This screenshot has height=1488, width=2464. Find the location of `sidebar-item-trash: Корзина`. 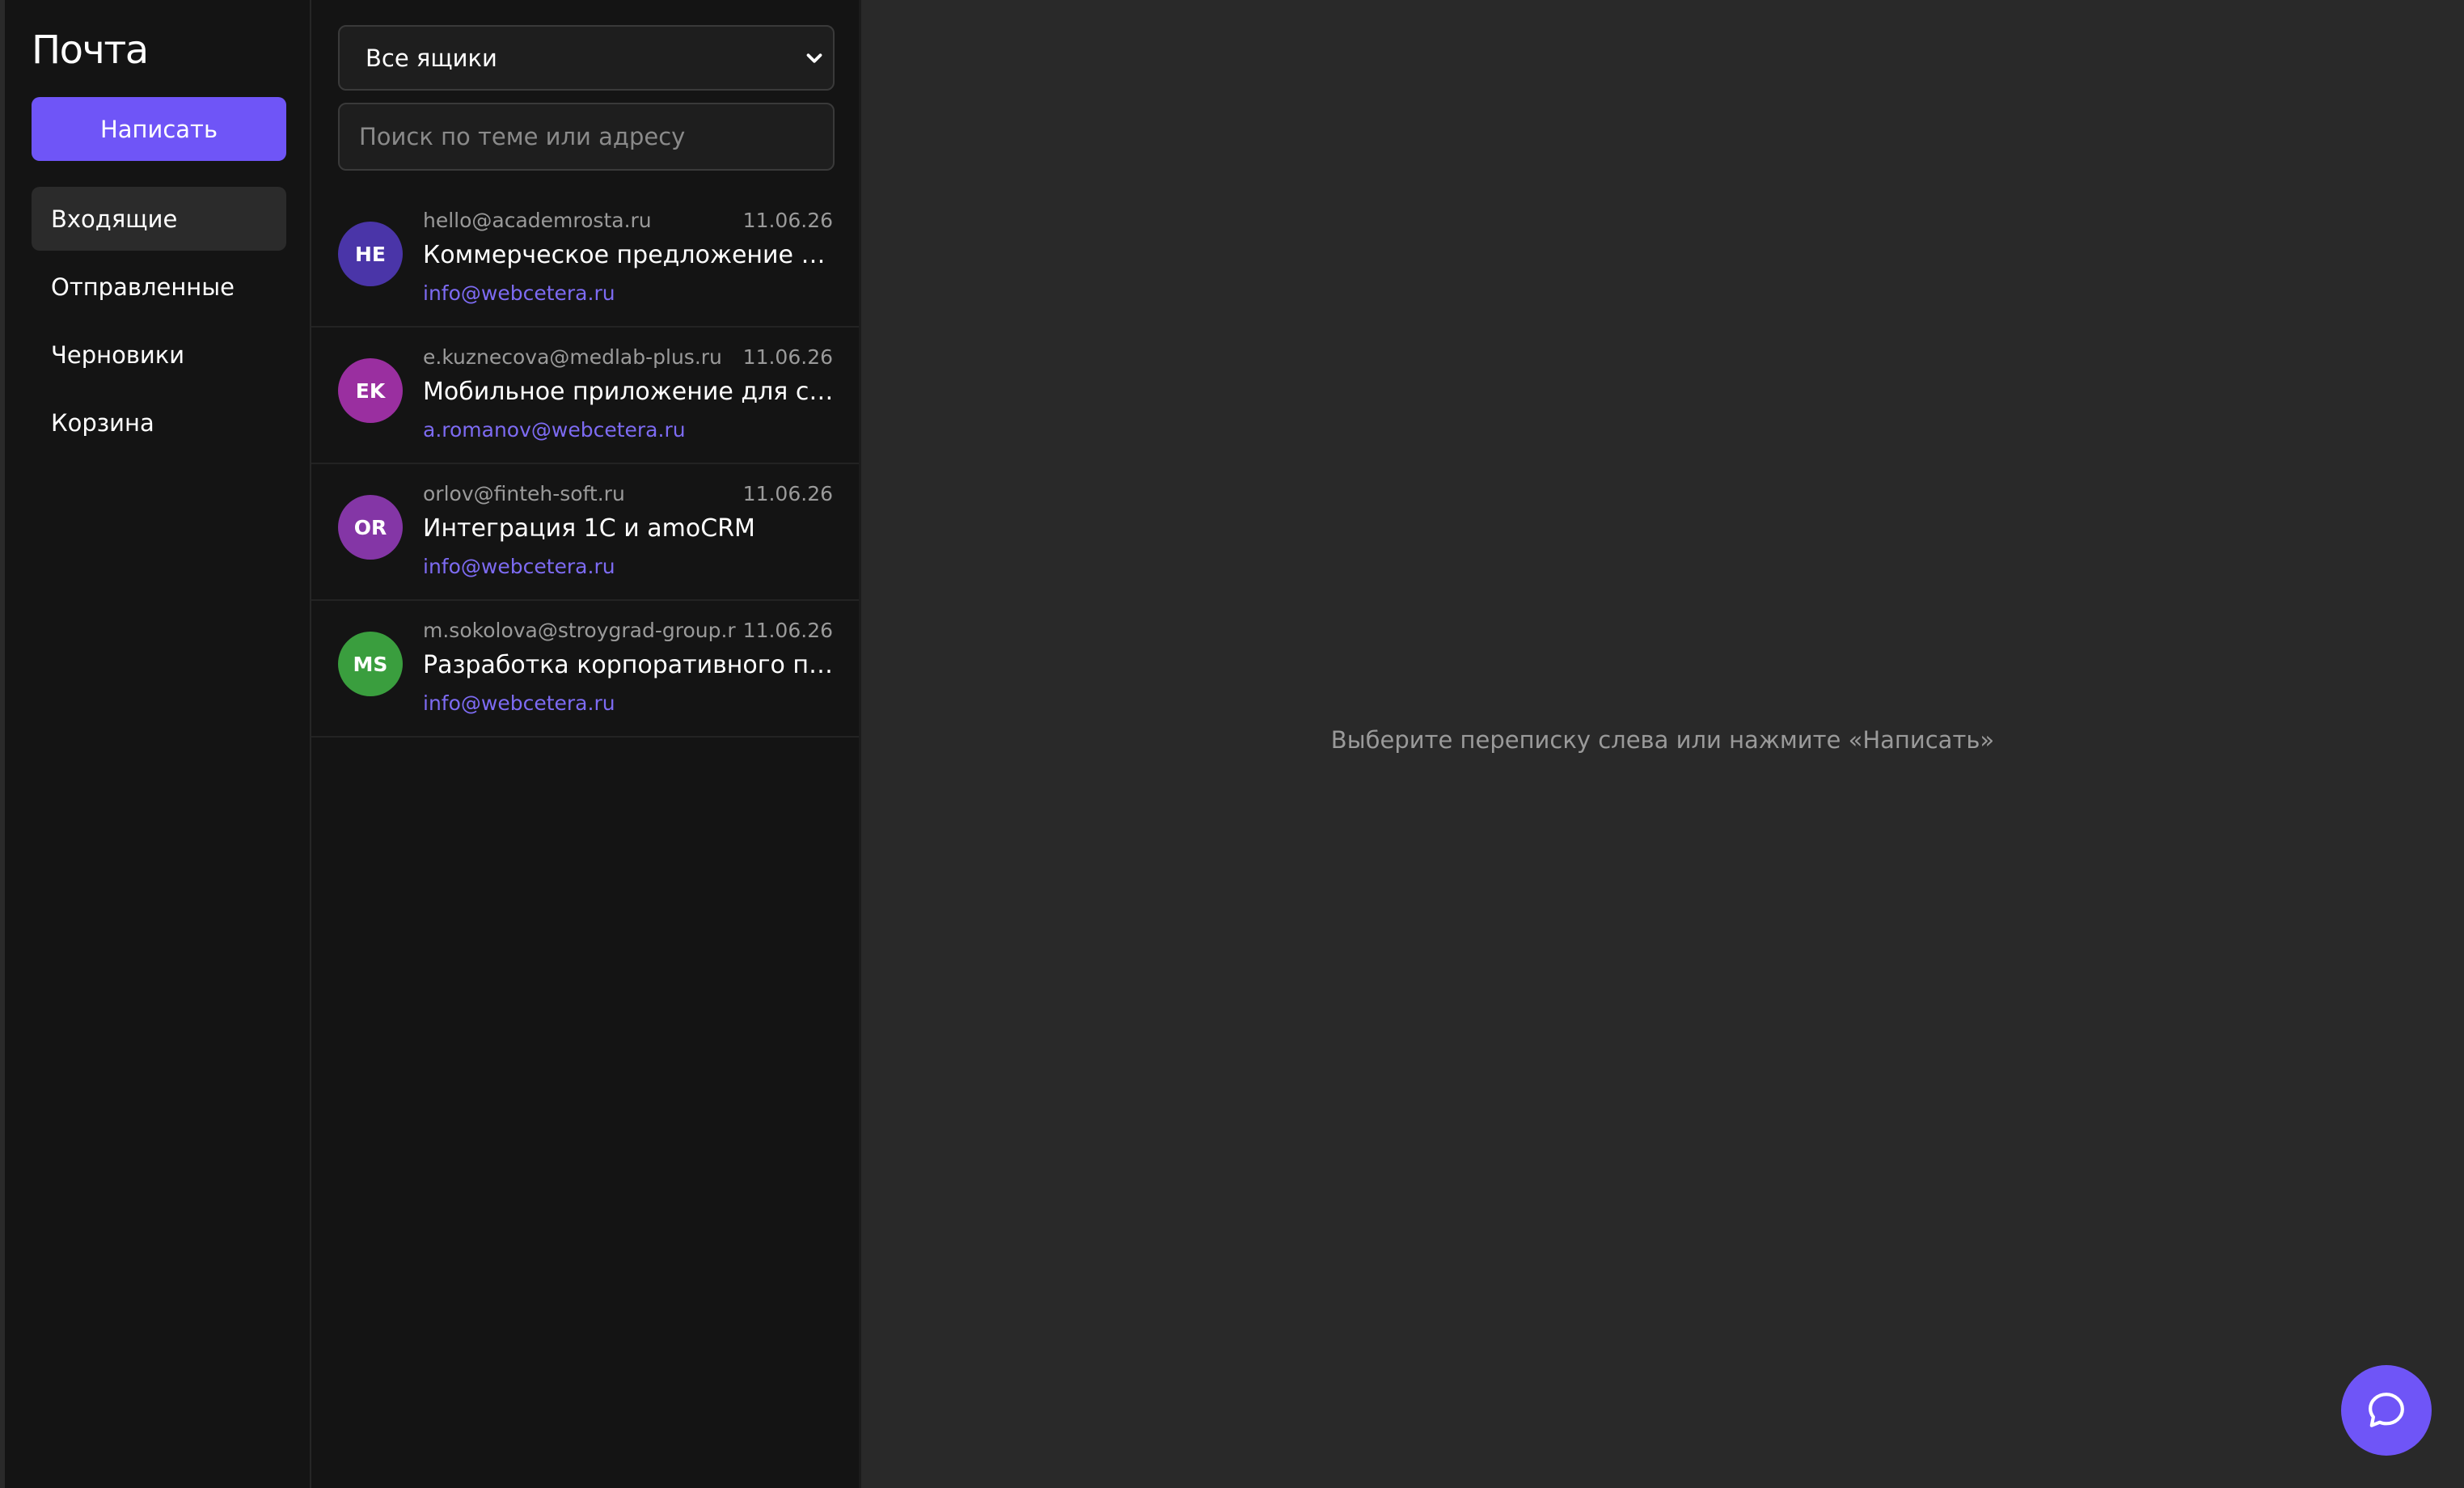

sidebar-item-trash: Корзина is located at coordinates (159, 423).